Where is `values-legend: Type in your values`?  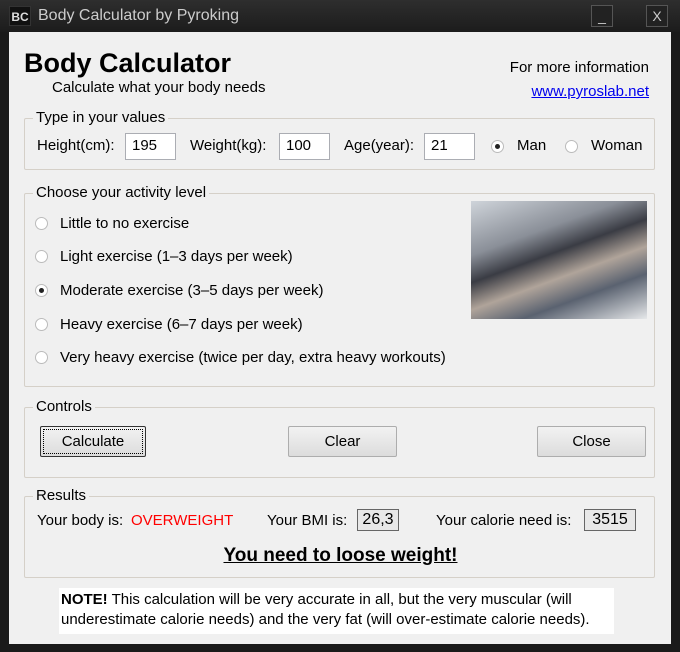
values-legend: Type in your values is located at coordinates (101, 117).